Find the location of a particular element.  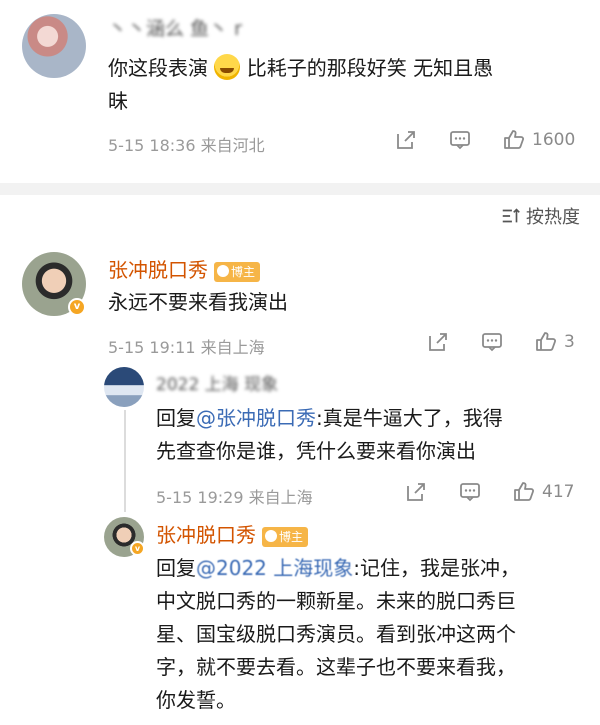

reply-text: 回复@张冲脱口秀:真是牛逼大了，我得 先查查你是谁，凭什么要来看你演出 is located at coordinates (371, 435).